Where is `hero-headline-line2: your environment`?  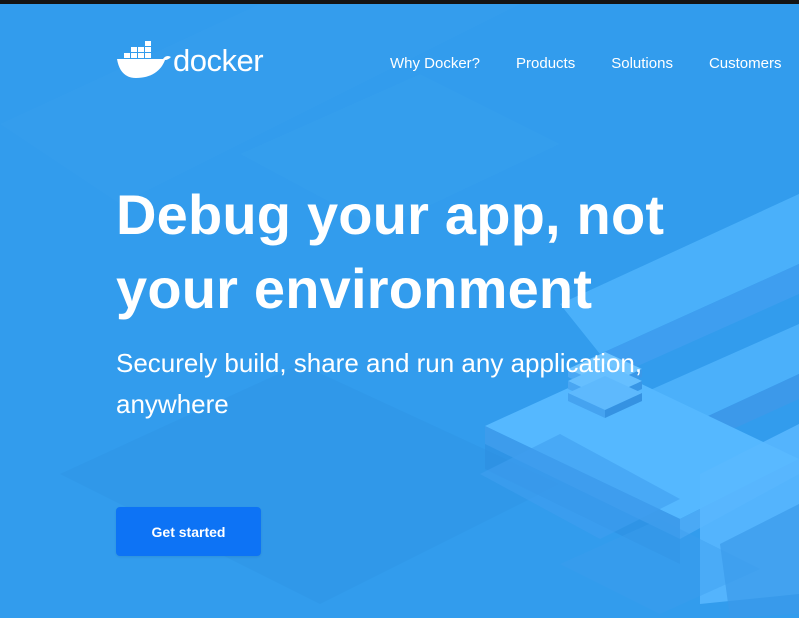
hero-headline-line2: your environment is located at coordinates (354, 288).